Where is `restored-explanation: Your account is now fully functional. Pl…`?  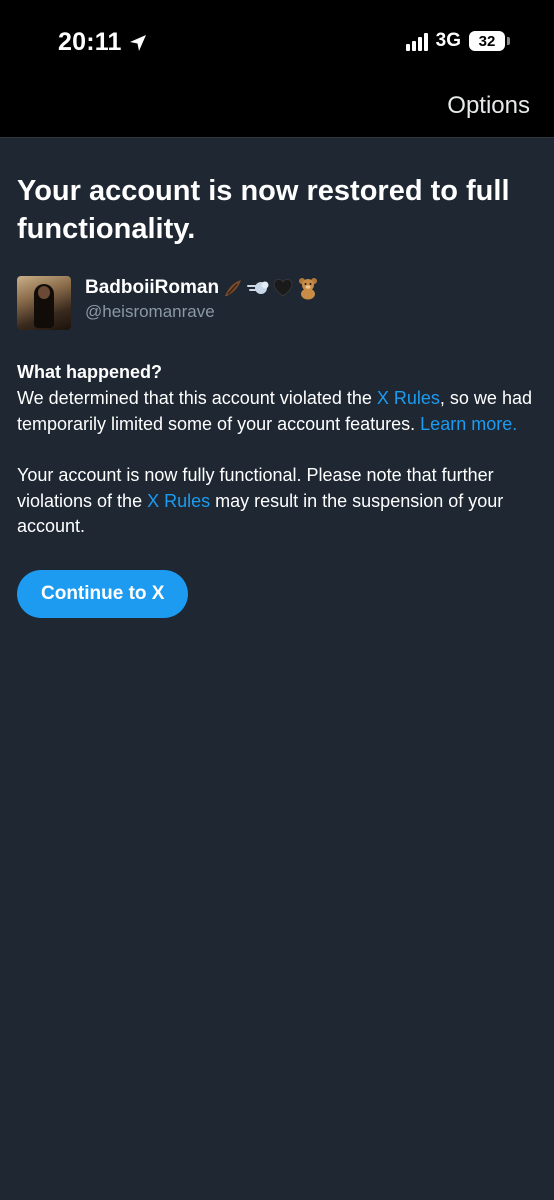
restored-explanation: Your account is now fully functional. Pl… is located at coordinates (277, 501).